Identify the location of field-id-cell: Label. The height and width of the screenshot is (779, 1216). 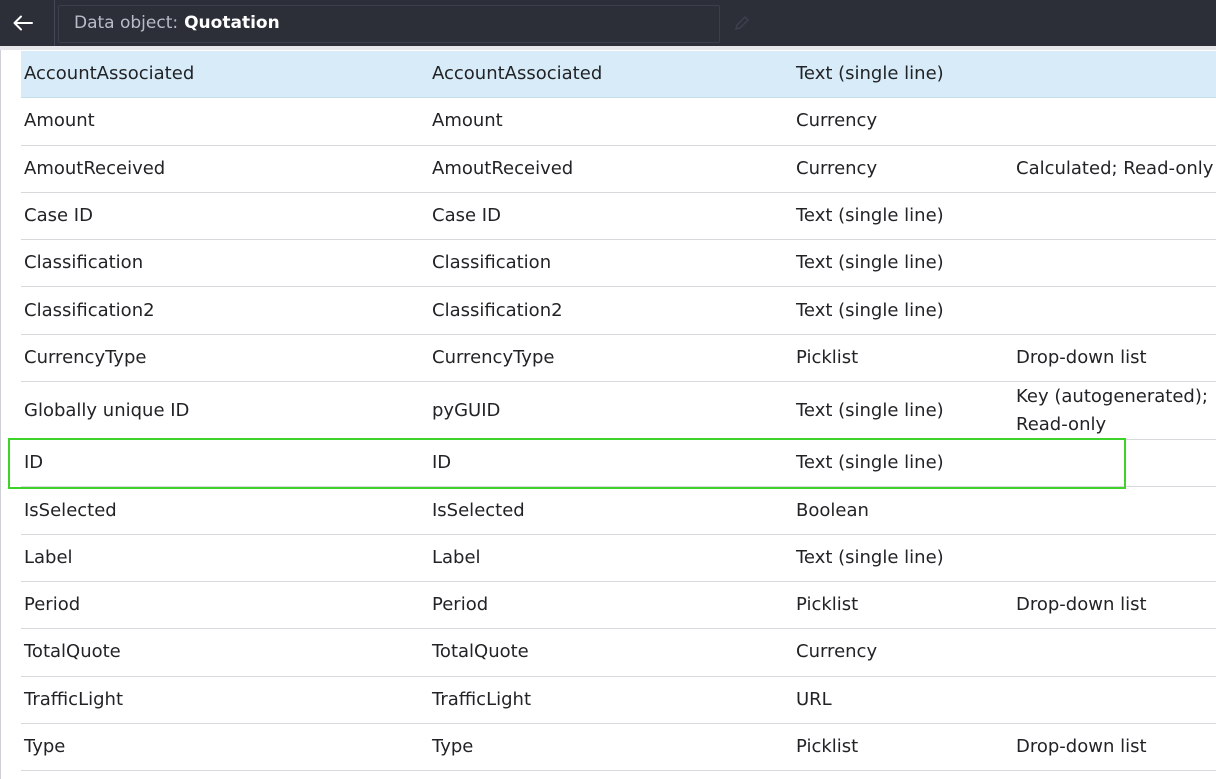
(456, 557).